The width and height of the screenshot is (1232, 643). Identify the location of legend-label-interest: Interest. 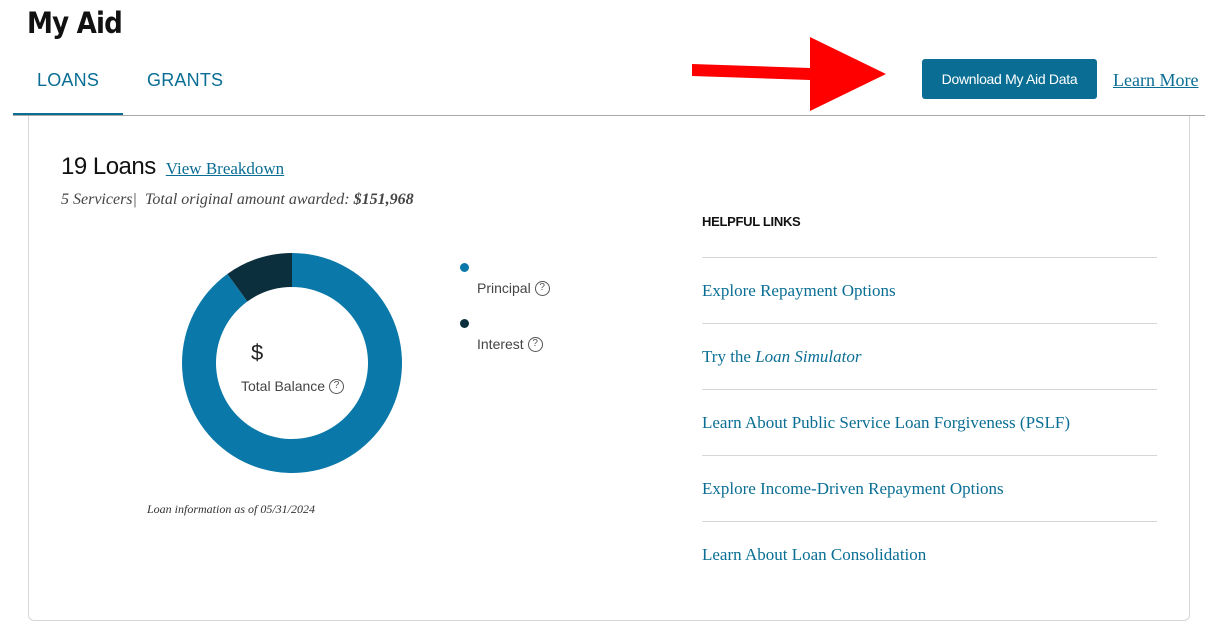
(500, 344).